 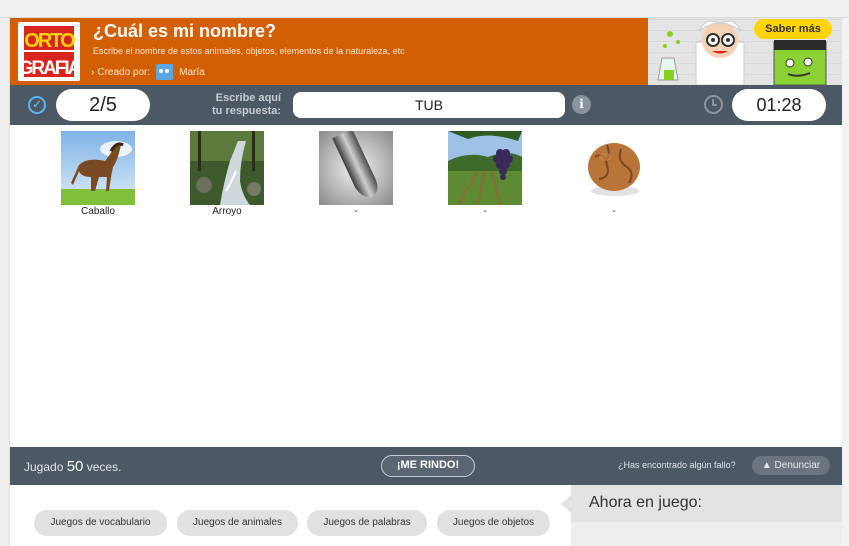 What do you see at coordinates (247, 111) in the screenshot?
I see `prompt-line-2: tu respuesta:` at bounding box center [247, 111].